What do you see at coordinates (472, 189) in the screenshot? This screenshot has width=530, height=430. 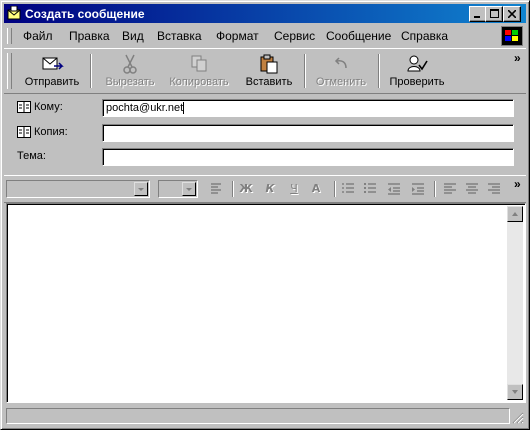 I see `align-center-icon` at bounding box center [472, 189].